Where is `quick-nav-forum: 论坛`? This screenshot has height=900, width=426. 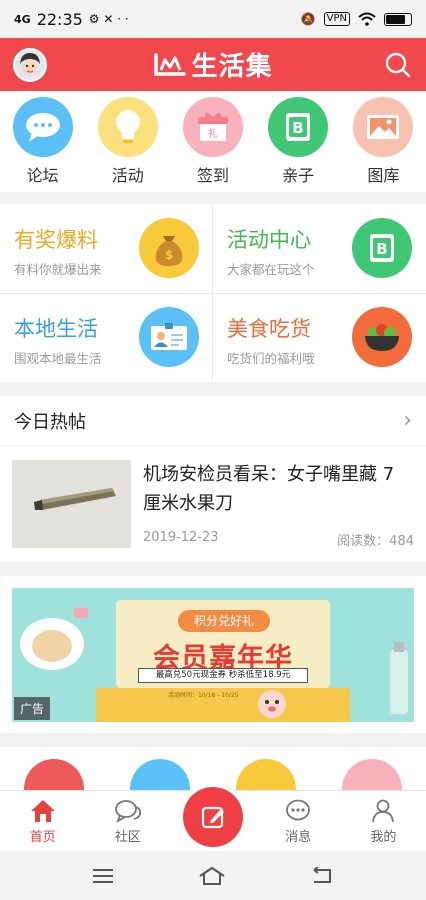
quick-nav-forum: 论坛 is located at coordinates (42, 141).